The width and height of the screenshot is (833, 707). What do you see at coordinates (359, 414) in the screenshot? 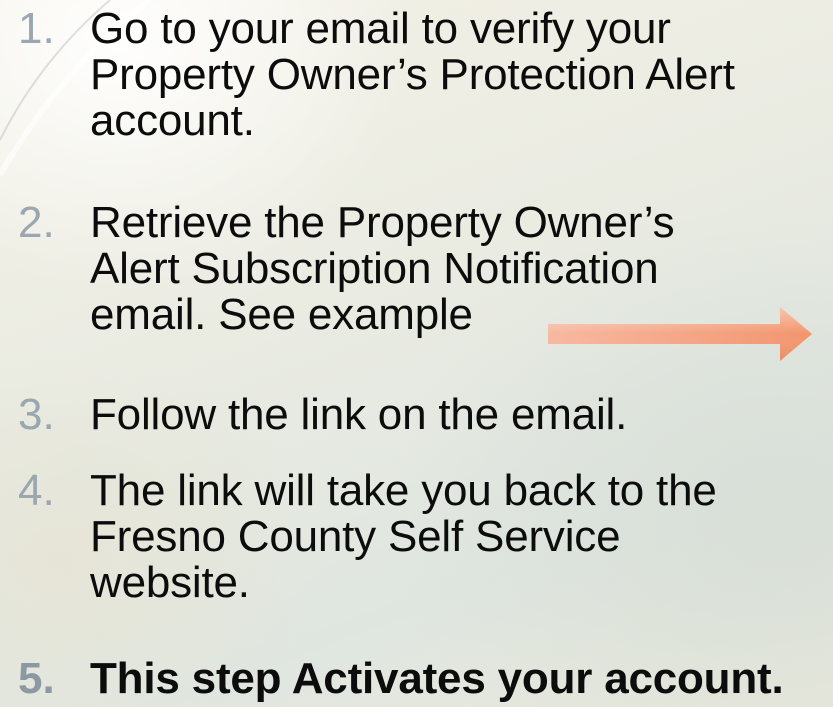
I see `step-text-line: Follow the link on the email.` at bounding box center [359, 414].